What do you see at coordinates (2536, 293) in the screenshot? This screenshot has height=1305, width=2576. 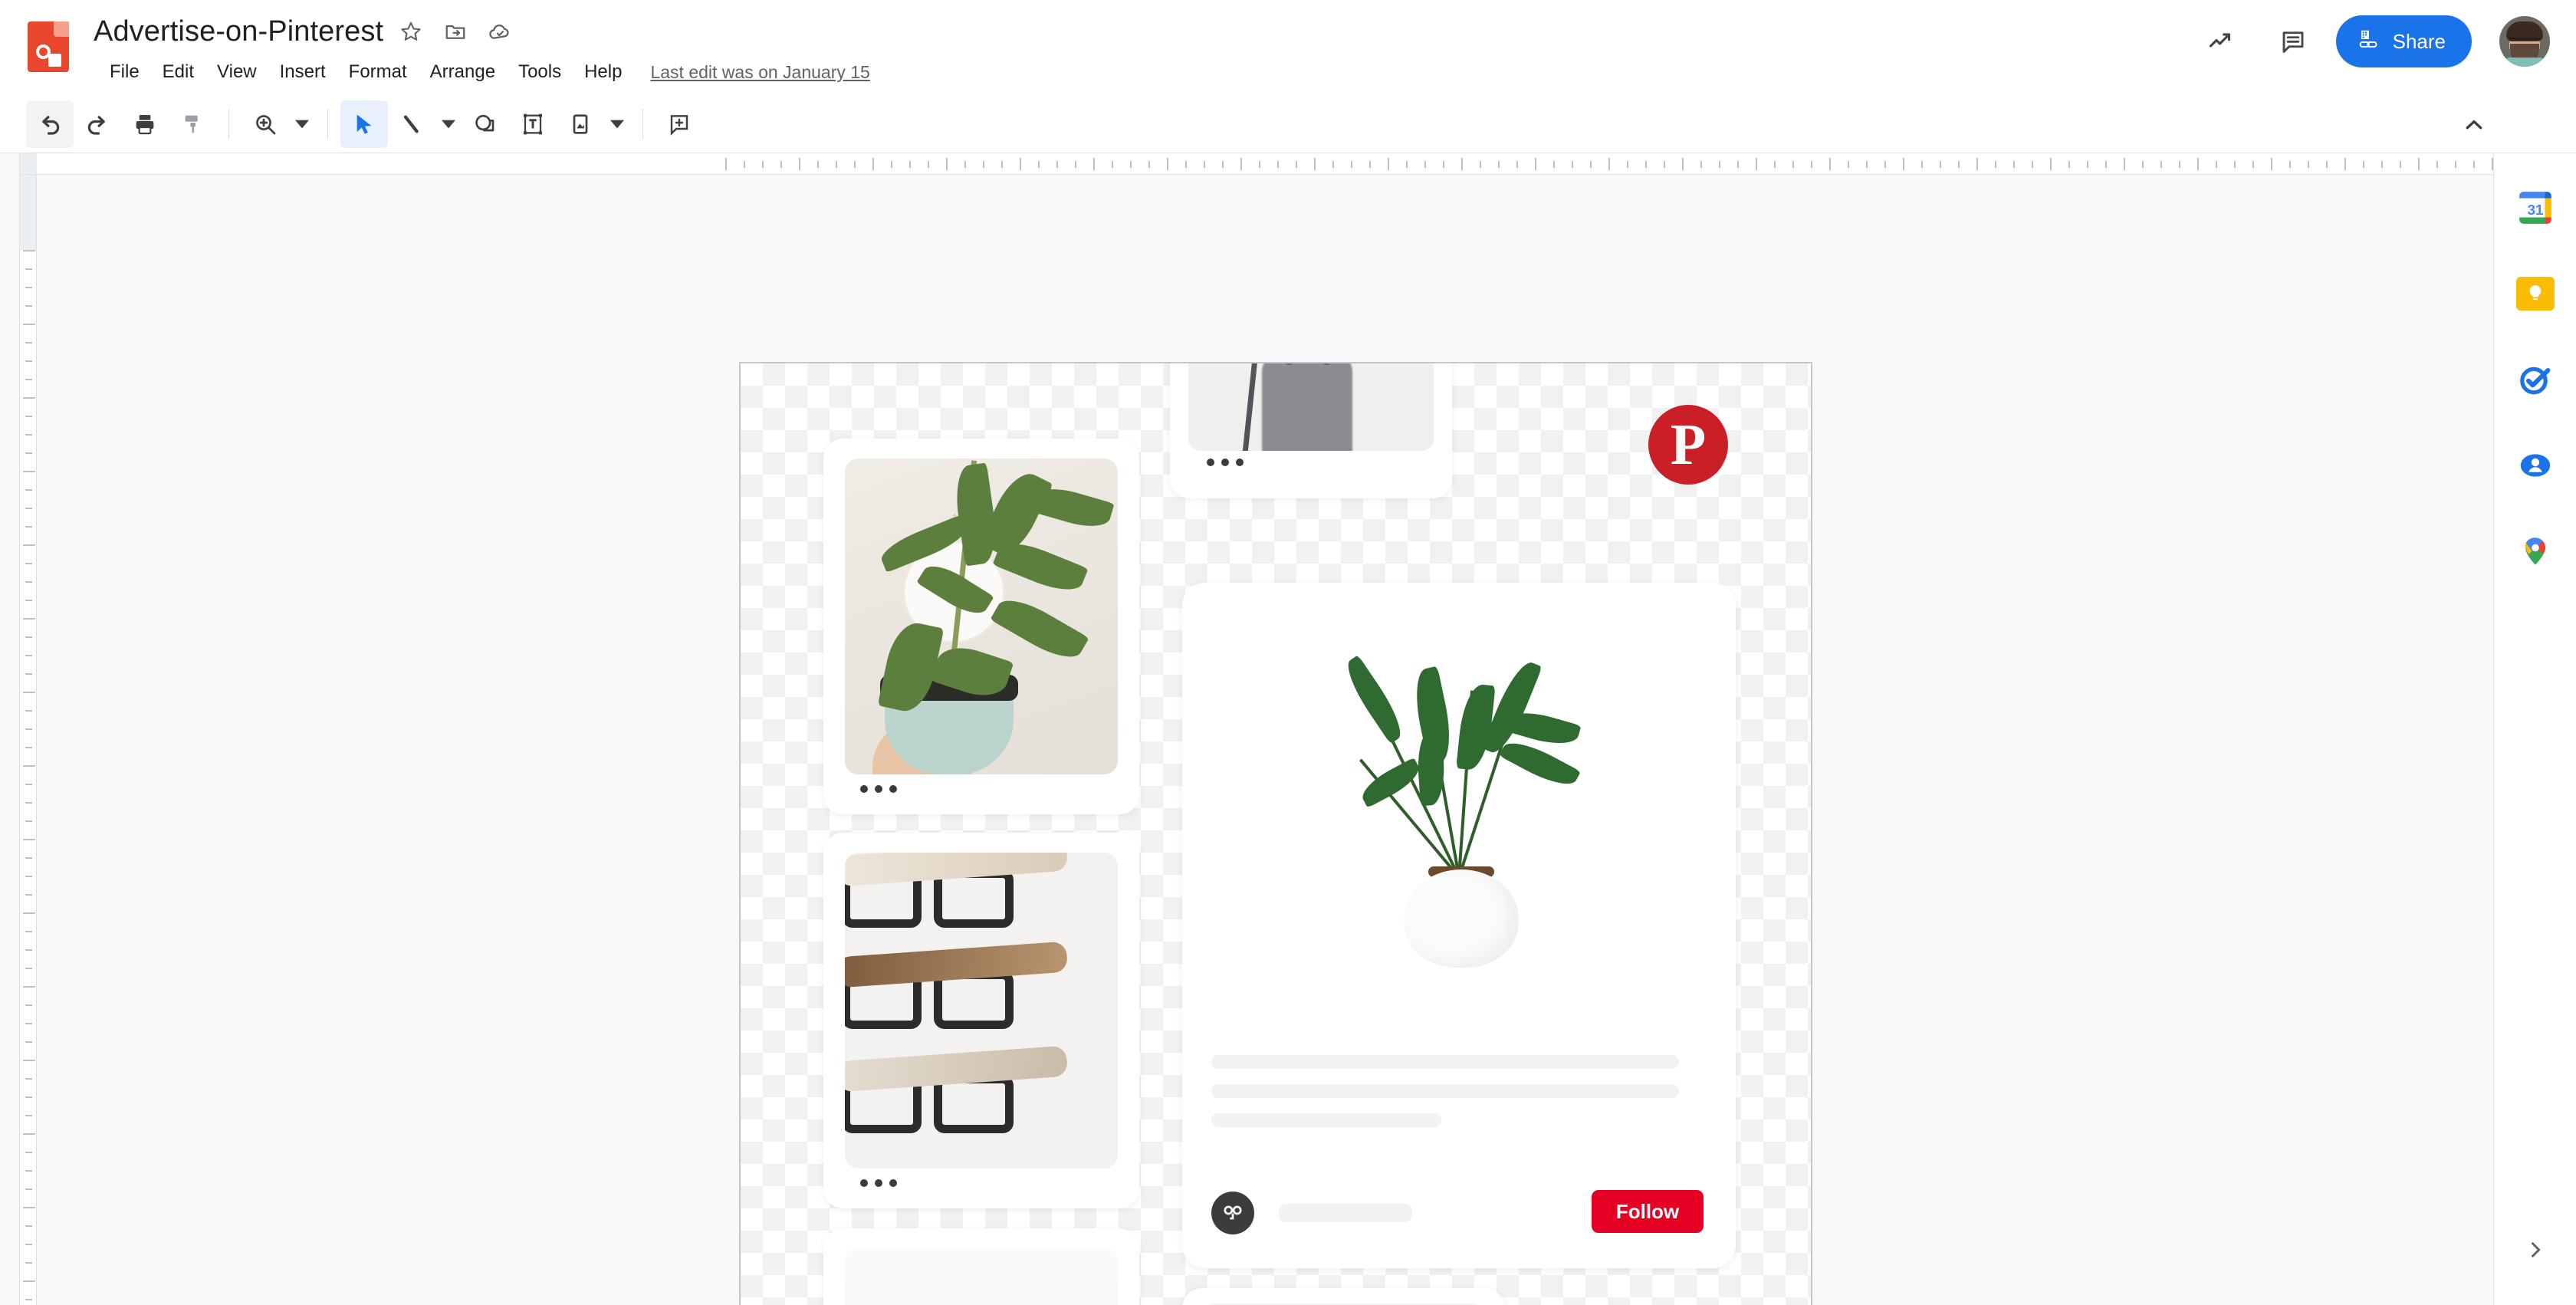 I see `google-keep-icon` at bounding box center [2536, 293].